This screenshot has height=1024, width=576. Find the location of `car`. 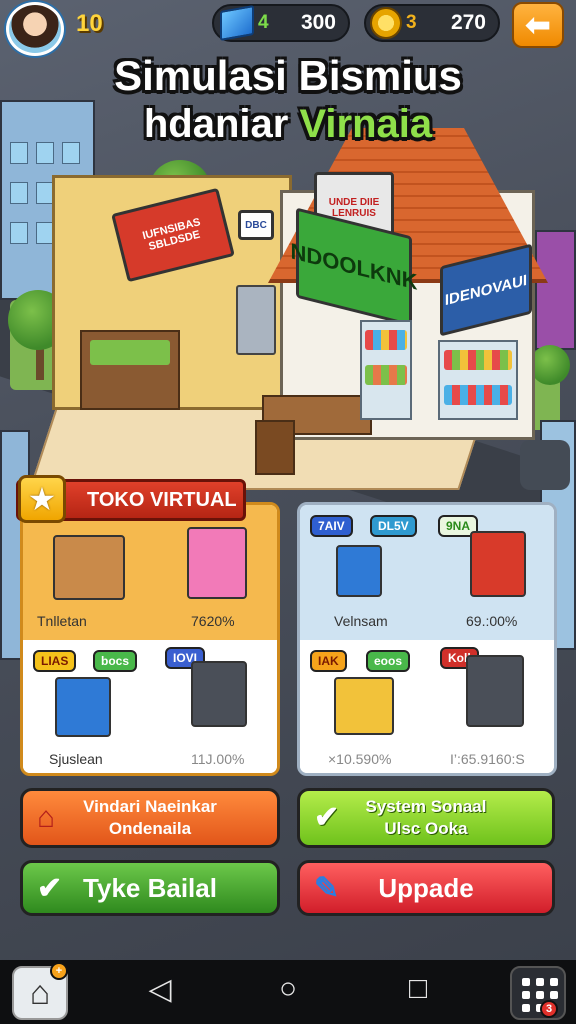

car is located at coordinates (545, 465).